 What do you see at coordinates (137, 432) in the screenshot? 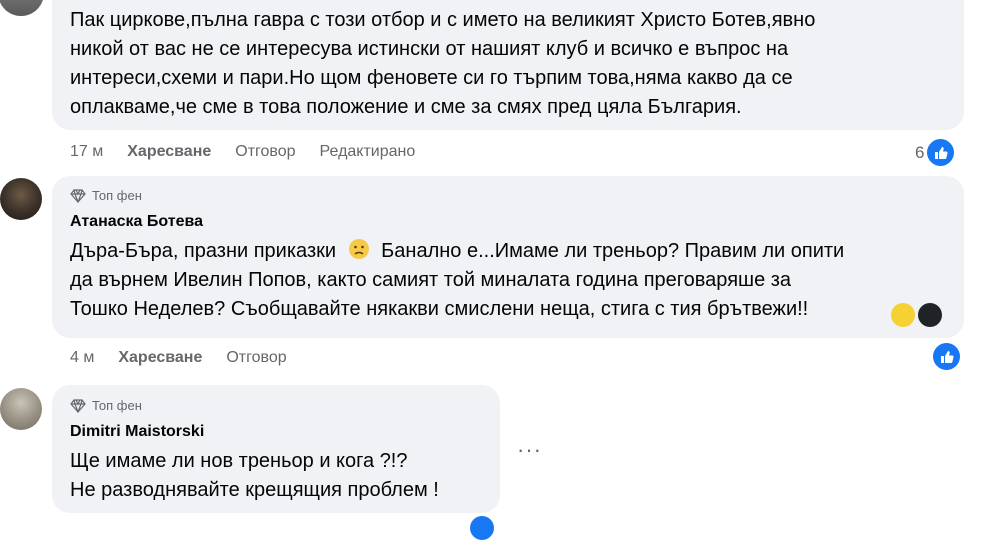
I see `comment-author: Dimitri Maistorski` at bounding box center [137, 432].